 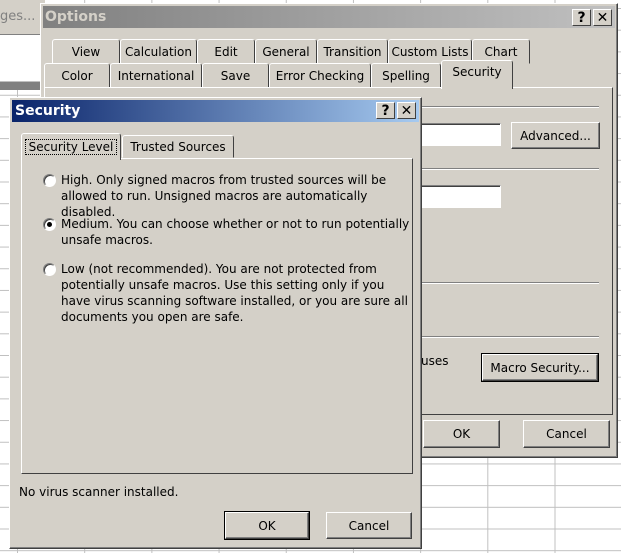 I want to click on radio-low, so click(x=49, y=269).